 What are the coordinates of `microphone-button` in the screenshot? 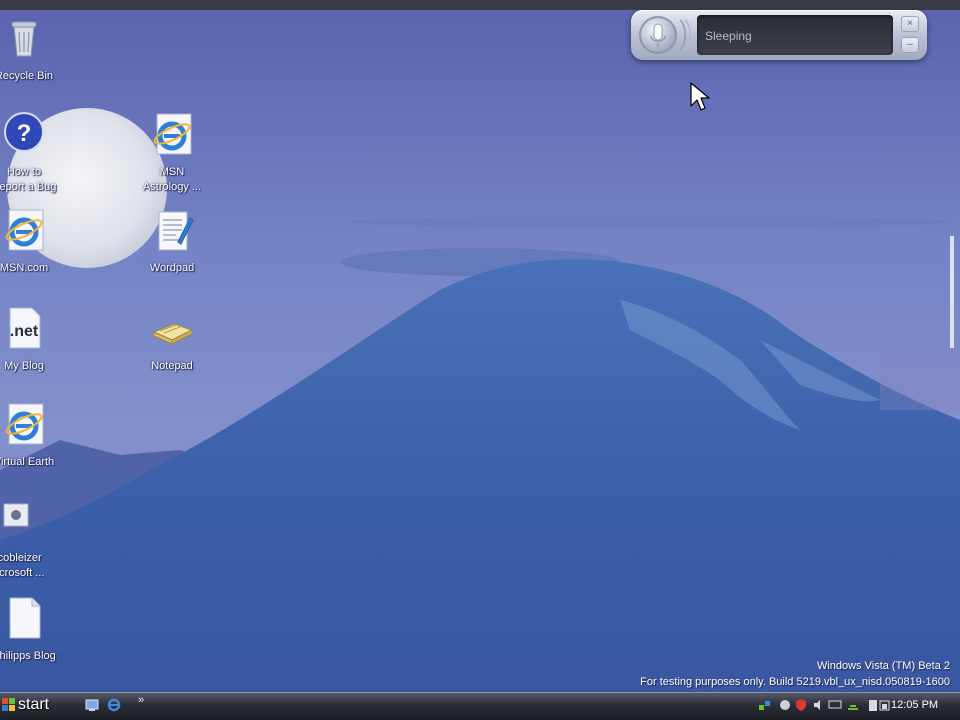 It's located at (658, 35).